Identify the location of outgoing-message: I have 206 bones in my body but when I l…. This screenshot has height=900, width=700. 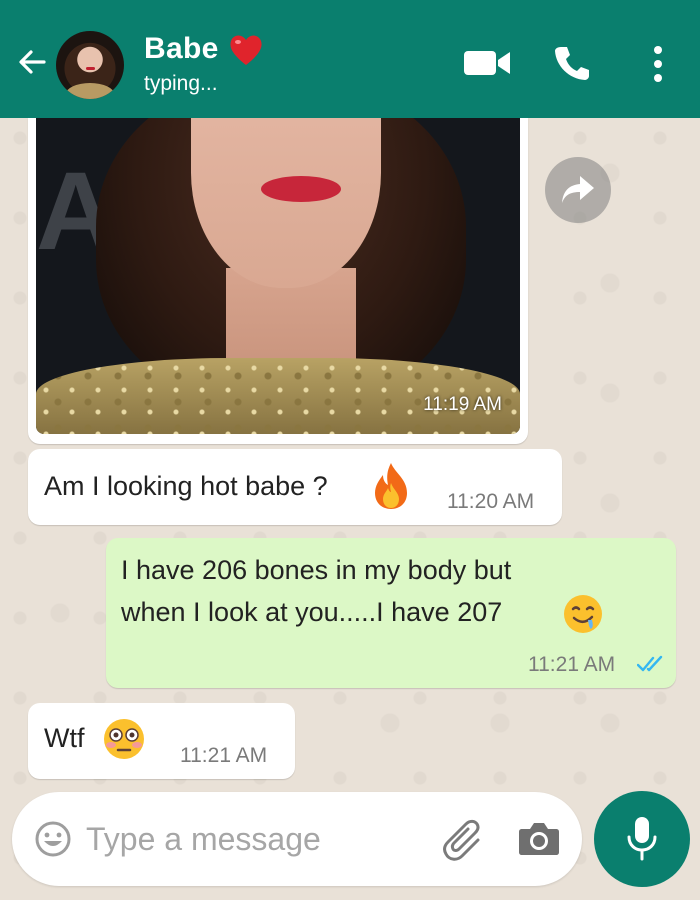
(391, 613).